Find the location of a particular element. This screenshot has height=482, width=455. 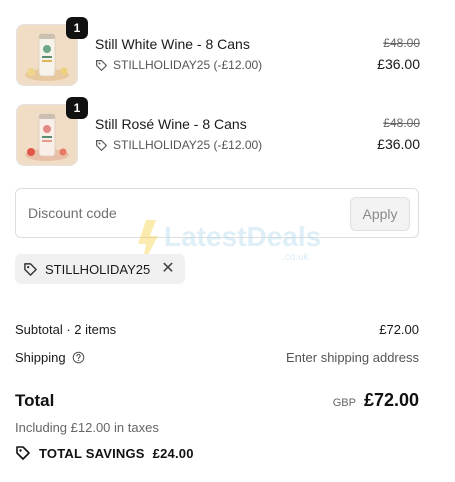

applied-code-label: STILLHOLIDAY25 is located at coordinates (98, 269).